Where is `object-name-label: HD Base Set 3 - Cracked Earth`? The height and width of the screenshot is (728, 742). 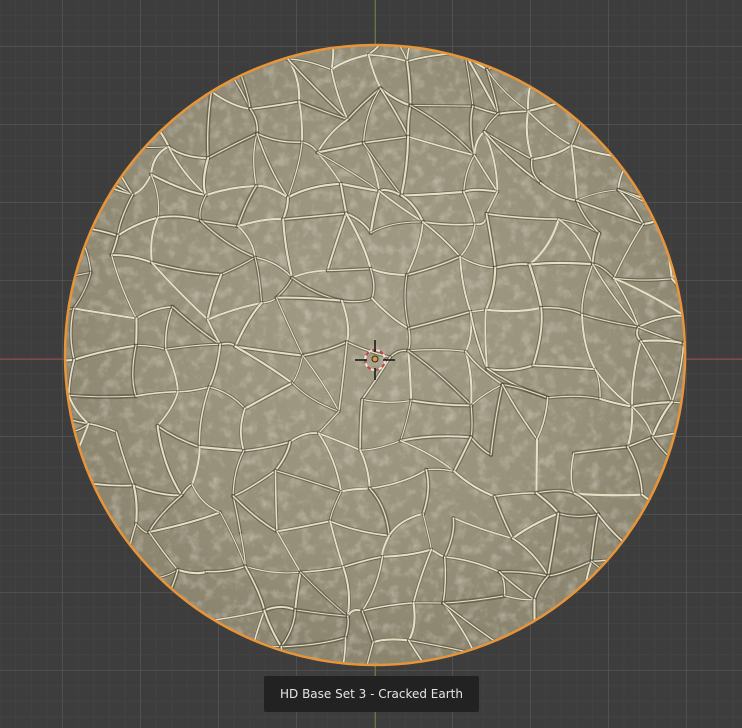
object-name-label: HD Base Set 3 - Cracked Earth is located at coordinates (371, 694).